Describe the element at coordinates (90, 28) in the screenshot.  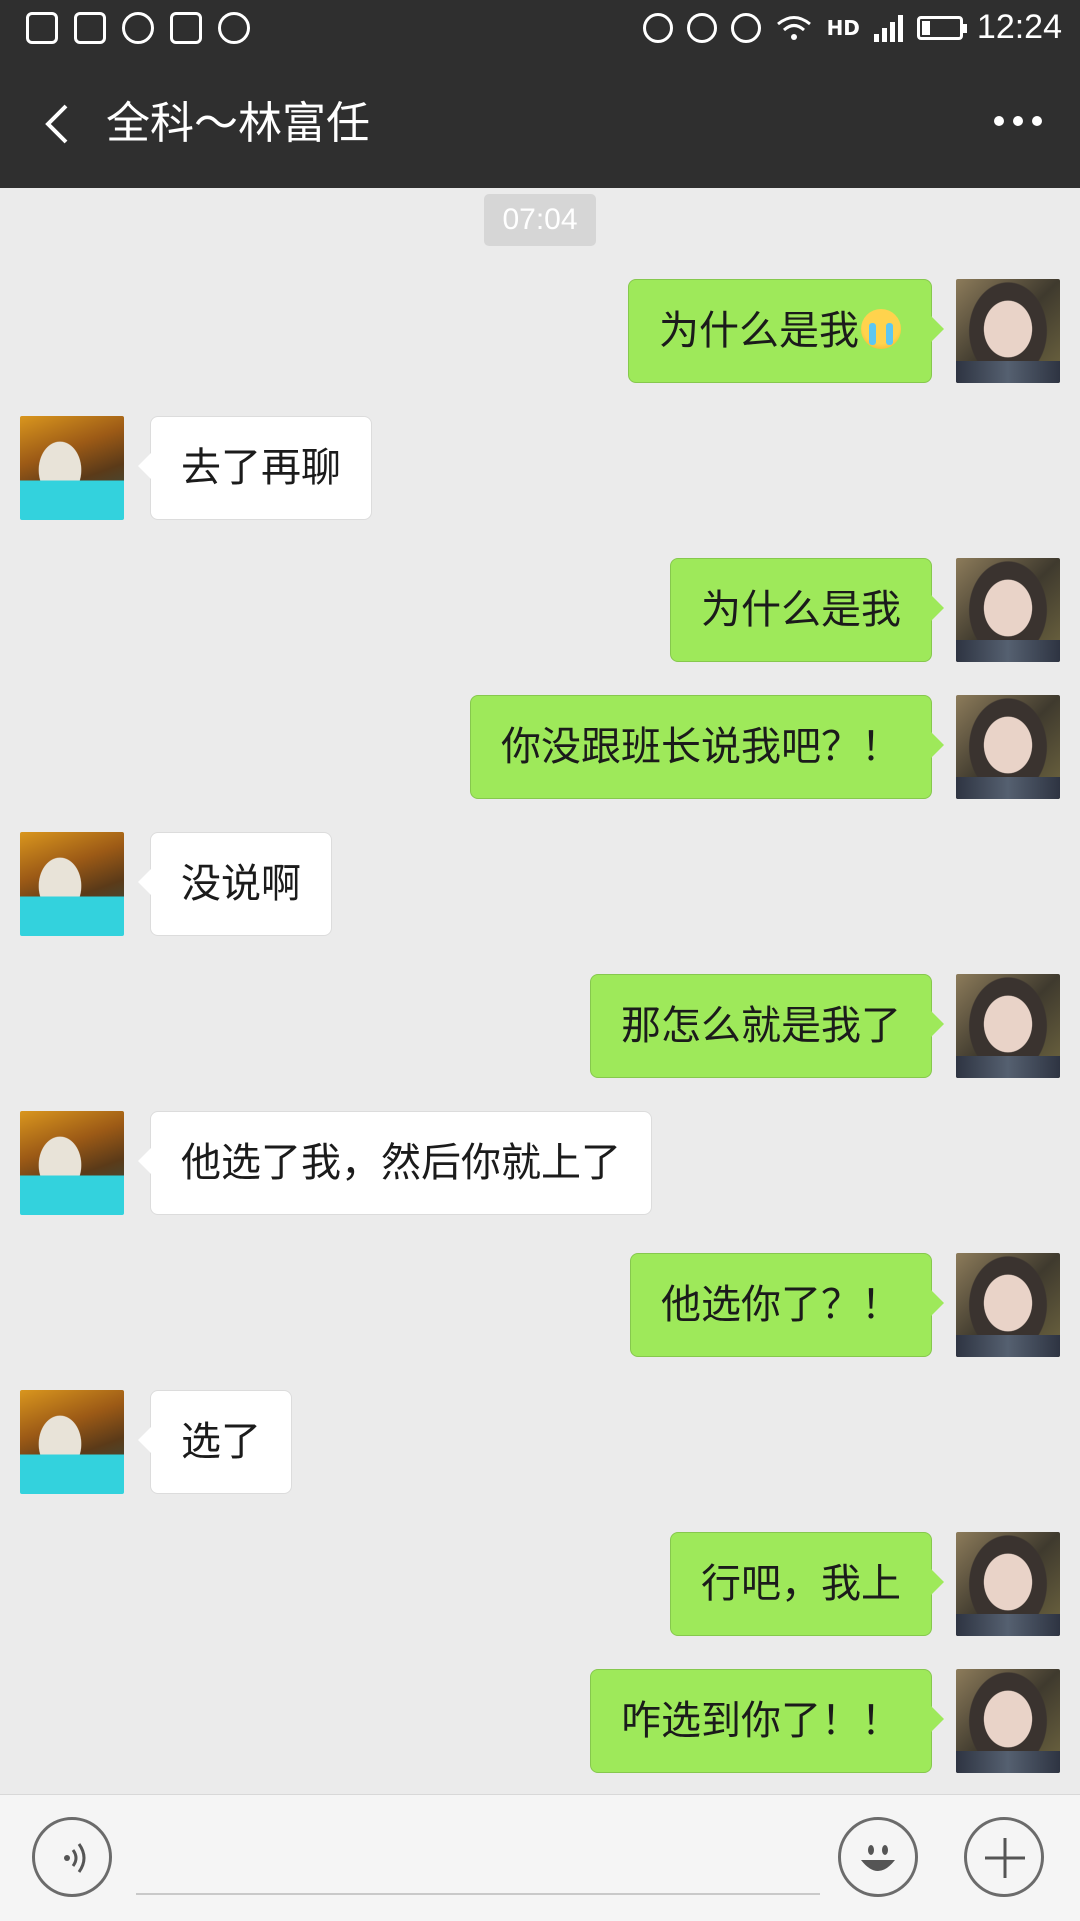
I see `s-app-icon` at that location.